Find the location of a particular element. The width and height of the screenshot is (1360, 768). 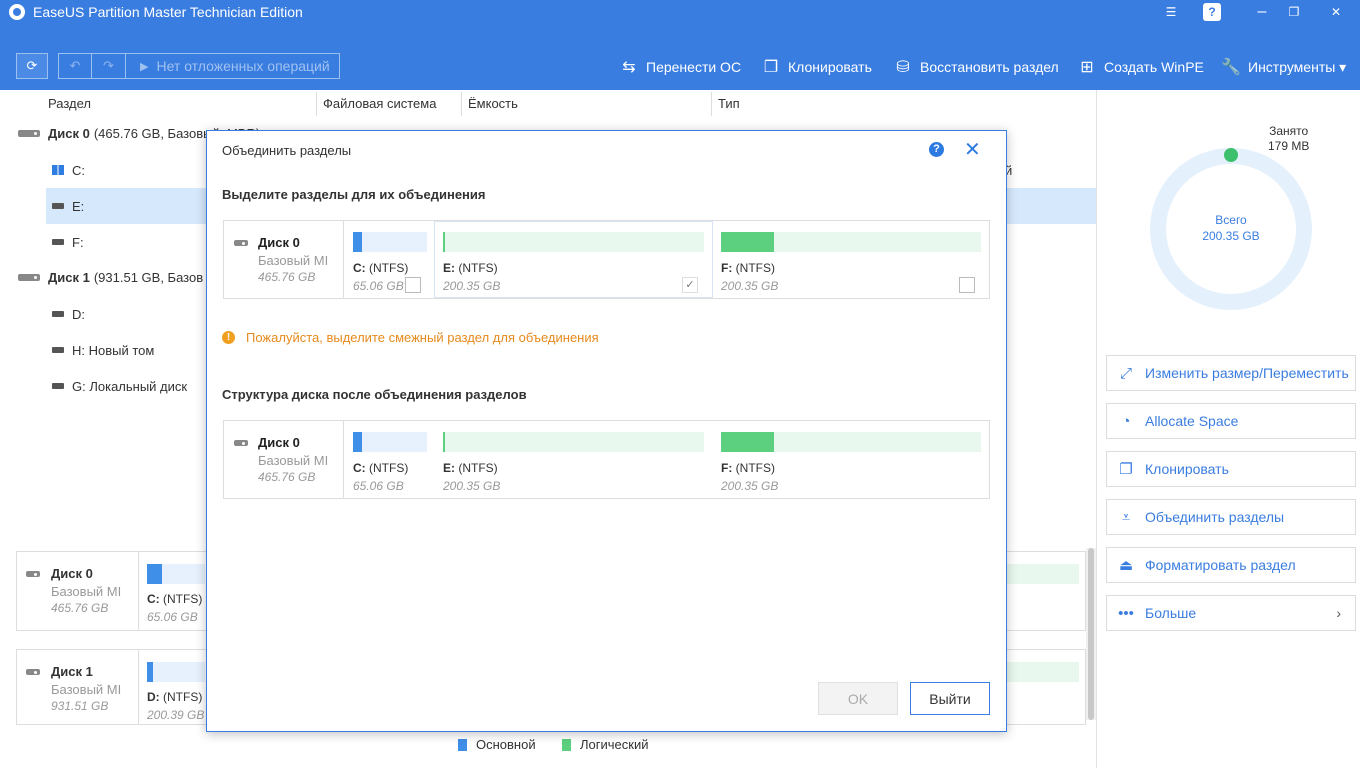

menu-icon: ☰ is located at coordinates (1171, 12).